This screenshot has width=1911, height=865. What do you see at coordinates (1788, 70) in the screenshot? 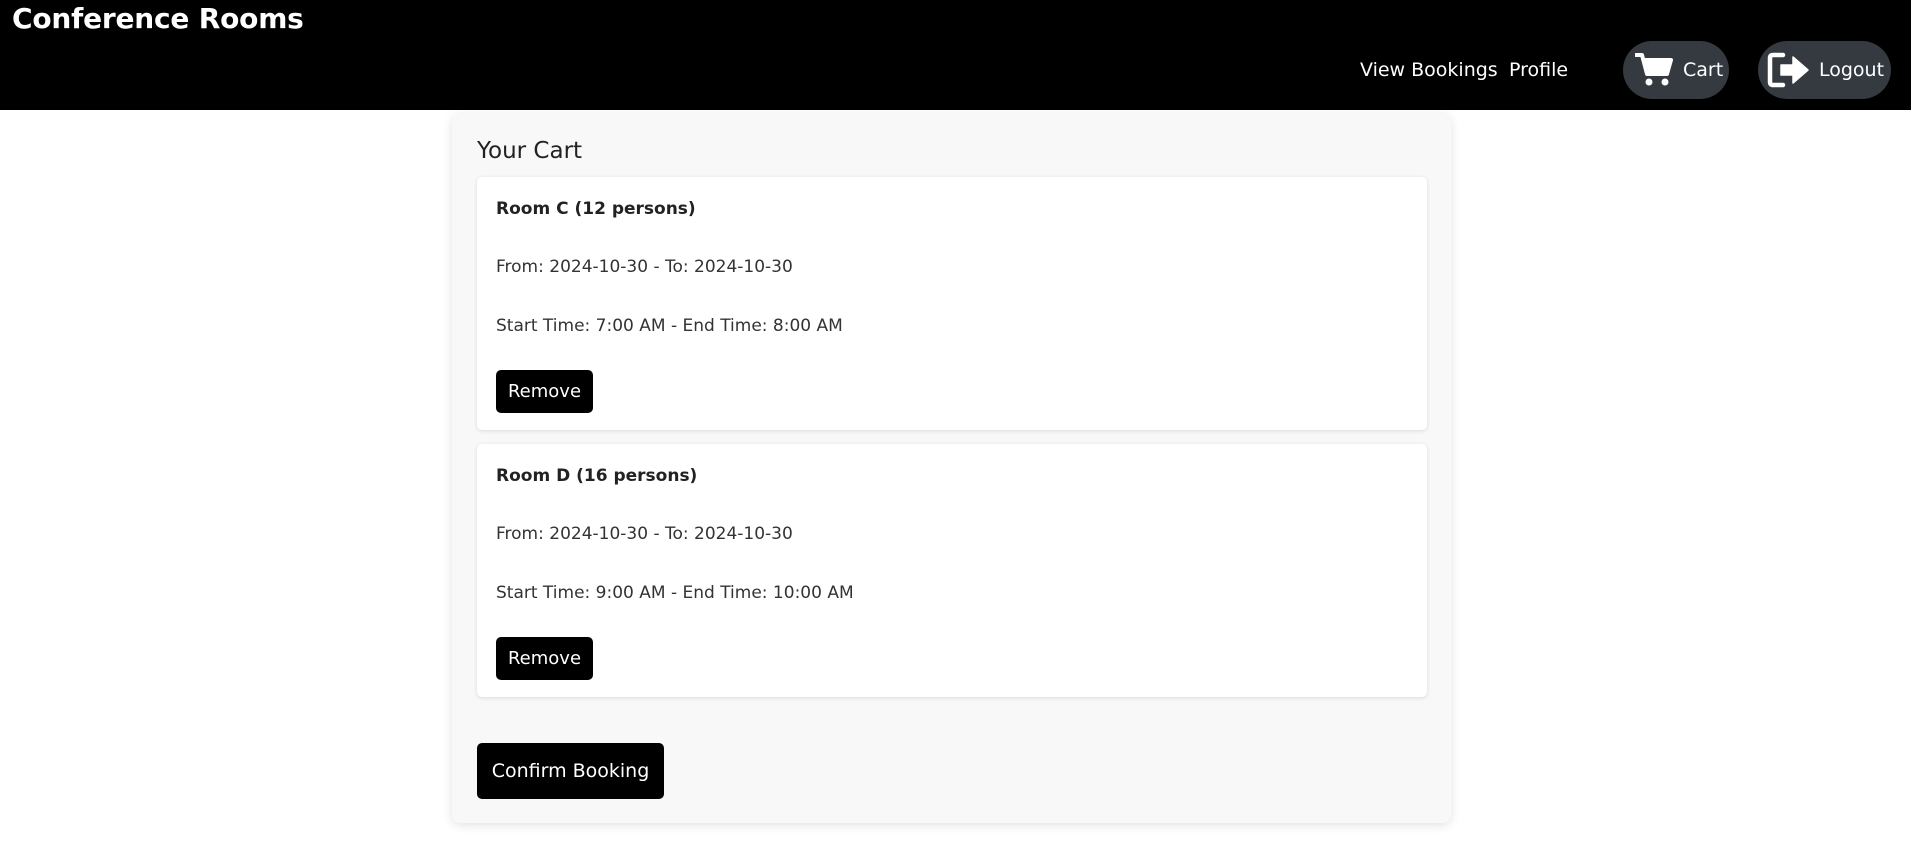
I see `sign-out-icon` at bounding box center [1788, 70].